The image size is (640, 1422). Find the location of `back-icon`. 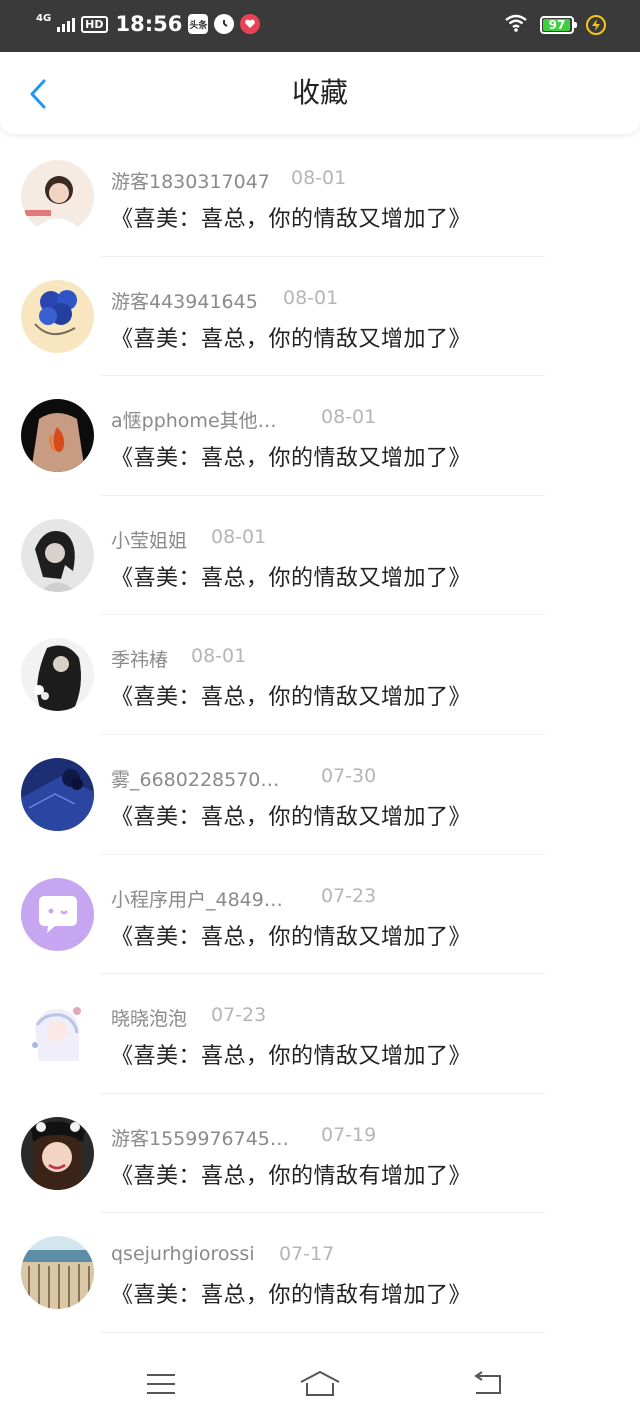

back-icon is located at coordinates (488, 1386).